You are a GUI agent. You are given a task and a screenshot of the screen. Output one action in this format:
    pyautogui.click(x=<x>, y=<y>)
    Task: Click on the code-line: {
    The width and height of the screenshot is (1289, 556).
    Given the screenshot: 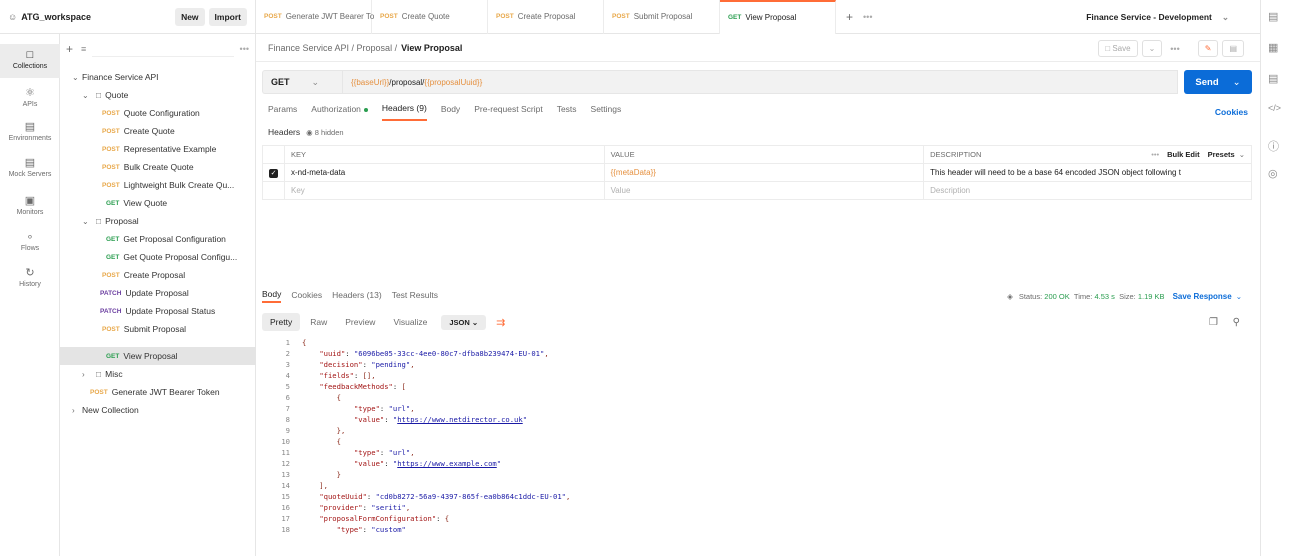 What is the action you would take?
    pyautogui.click(x=321, y=441)
    